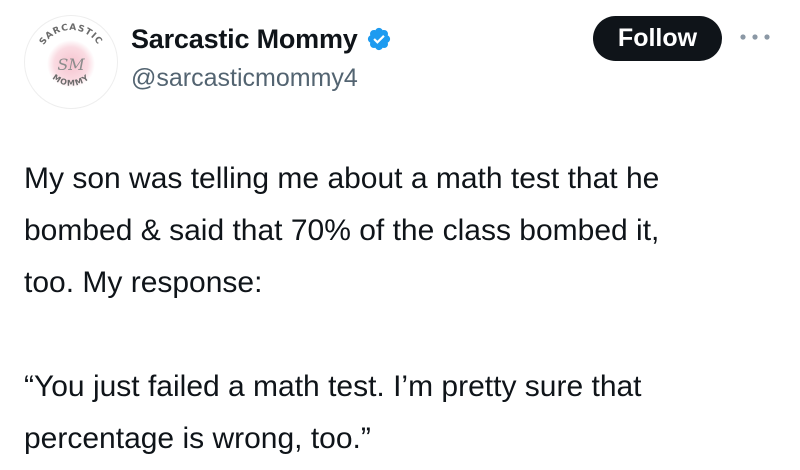  What do you see at coordinates (244, 39) in the screenshot?
I see `author-display-name: Sarcastic Mommy` at bounding box center [244, 39].